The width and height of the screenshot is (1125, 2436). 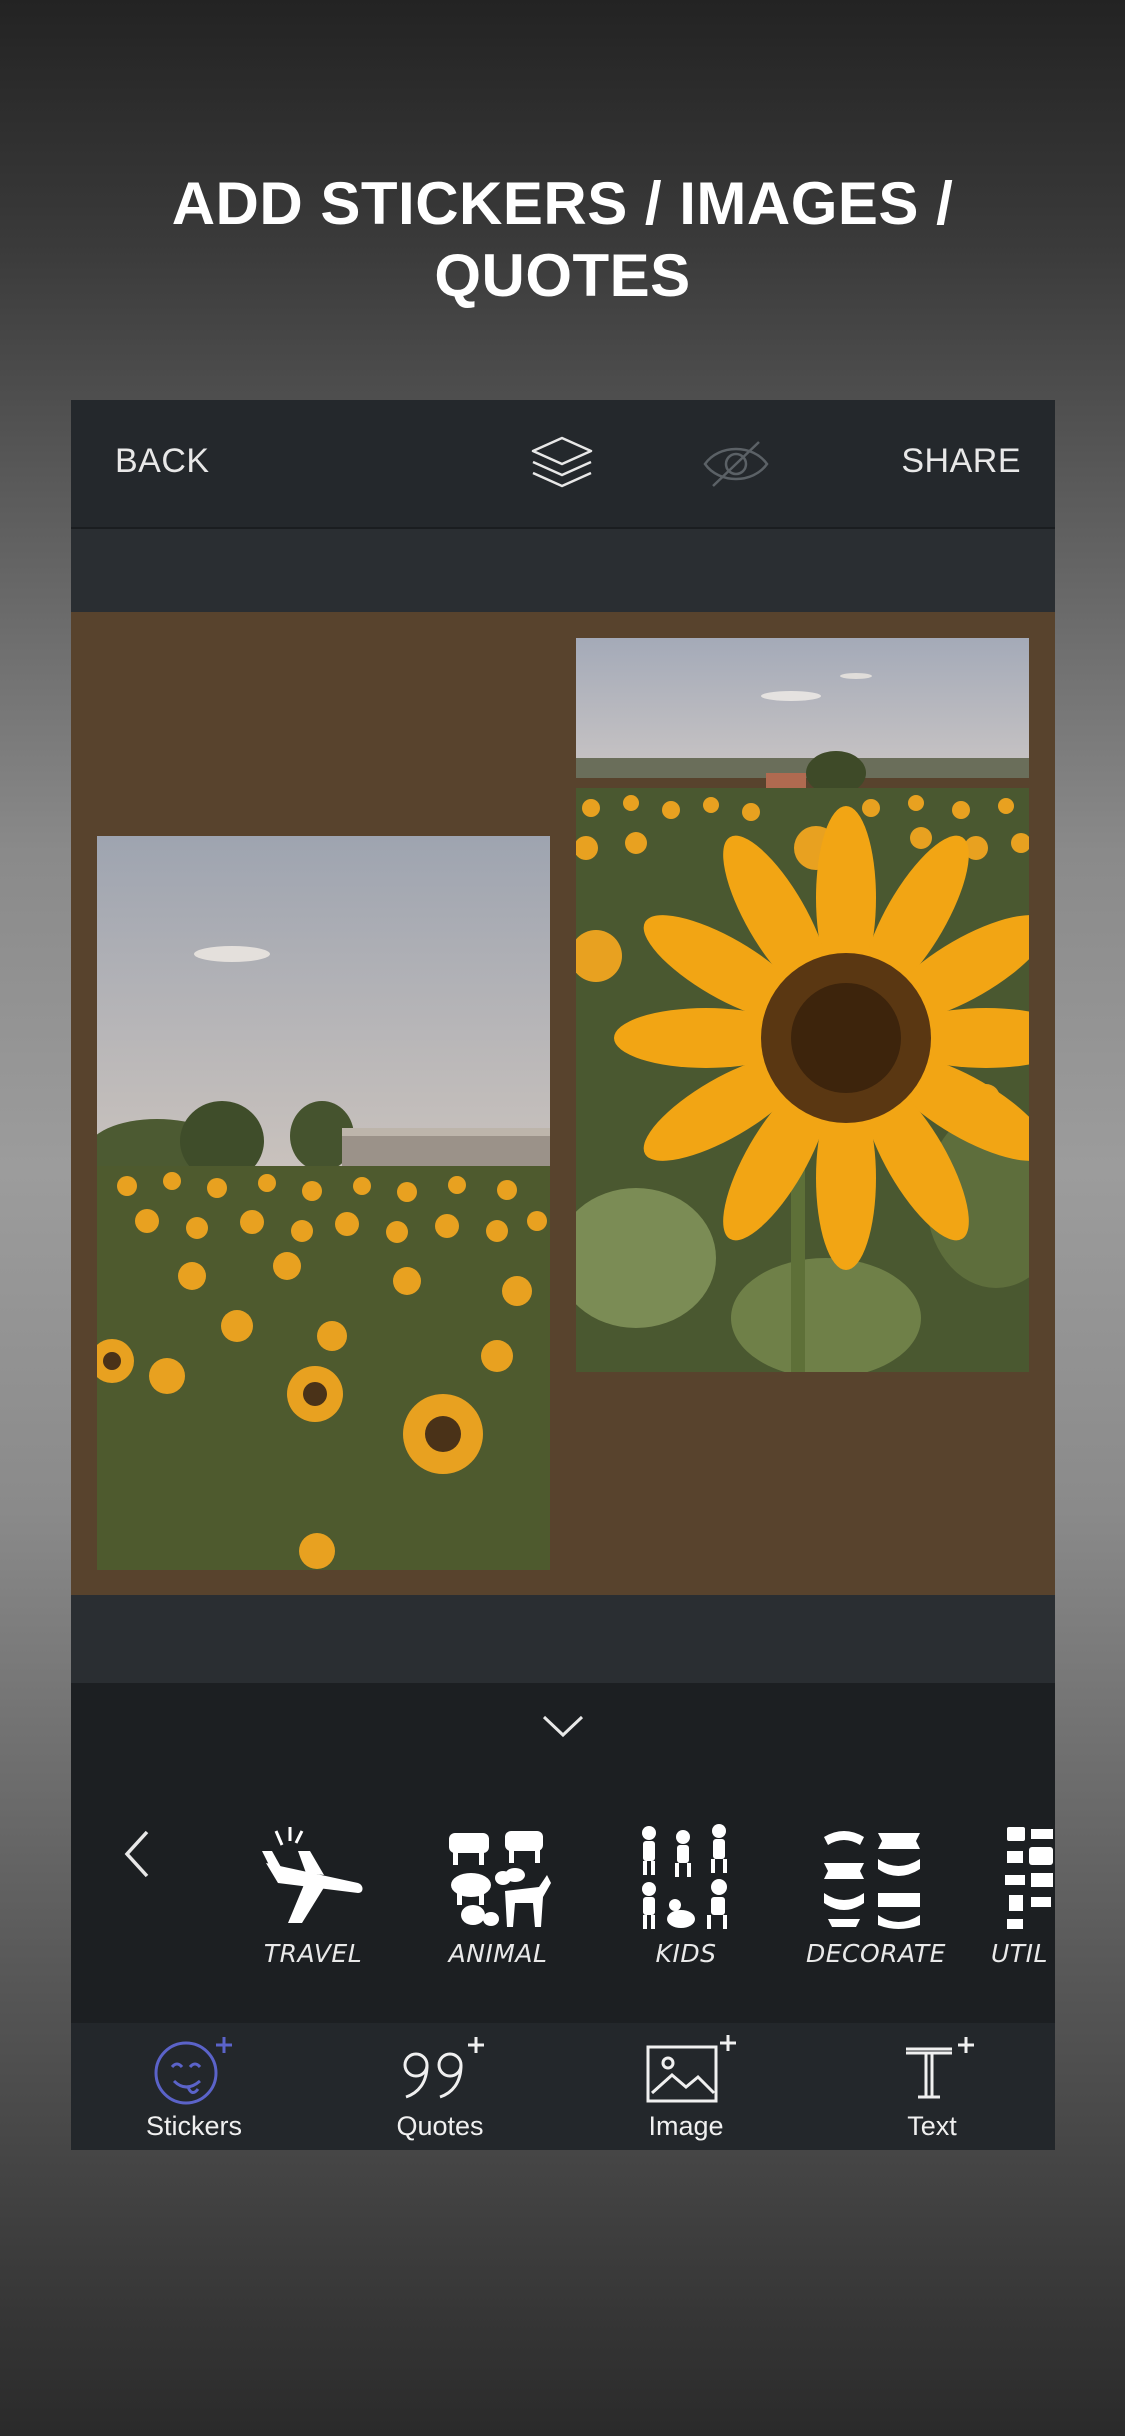 What do you see at coordinates (691, 2069) in the screenshot?
I see `image-icon` at bounding box center [691, 2069].